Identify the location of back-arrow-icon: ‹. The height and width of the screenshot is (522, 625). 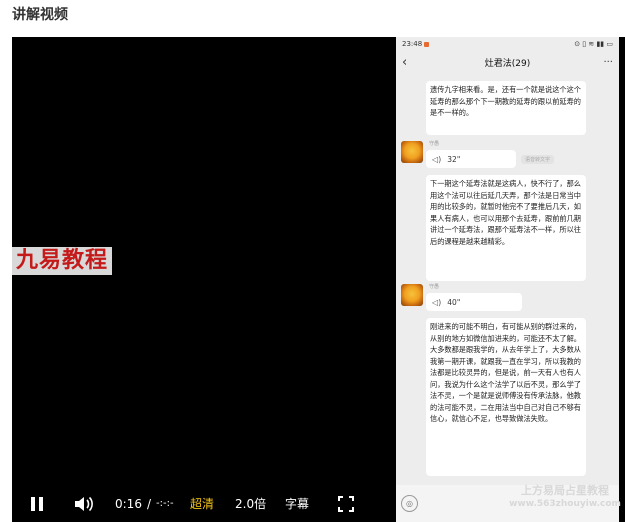
(405, 62).